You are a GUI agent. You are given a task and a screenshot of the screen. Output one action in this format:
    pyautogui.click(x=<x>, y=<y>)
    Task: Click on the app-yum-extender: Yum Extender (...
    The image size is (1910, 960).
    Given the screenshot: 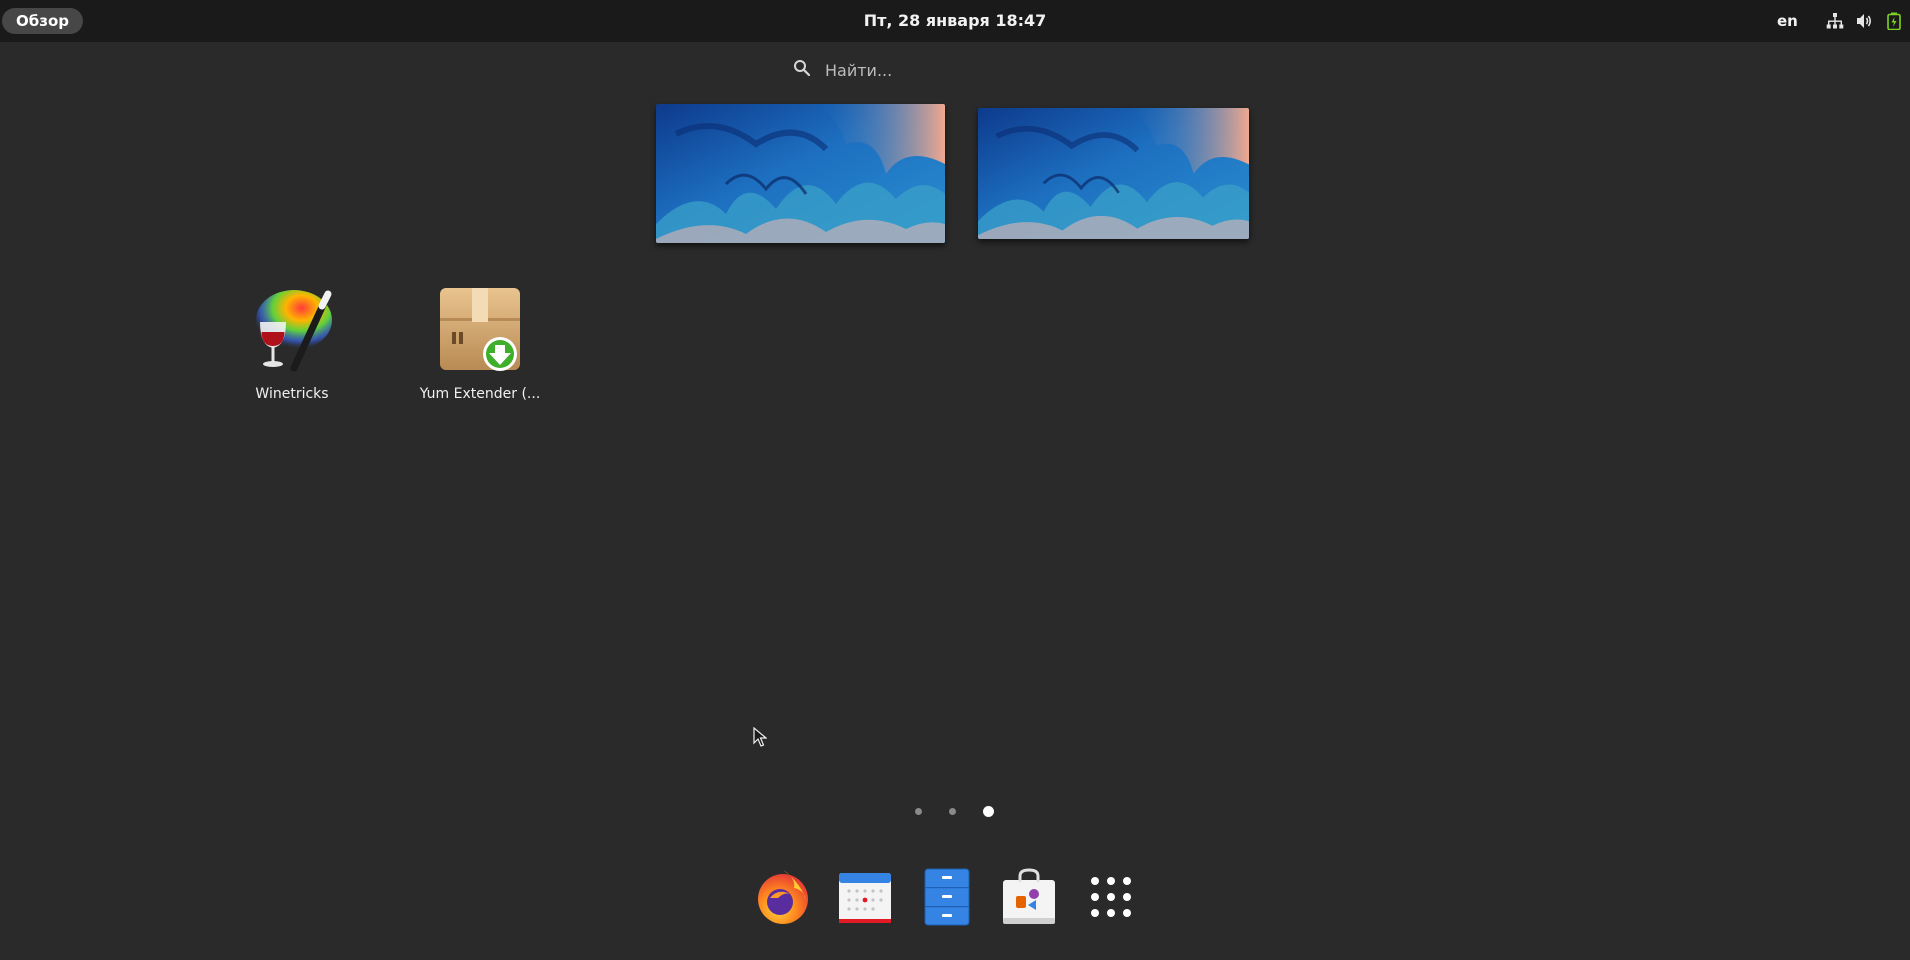 What is the action you would take?
    pyautogui.click(x=480, y=343)
    